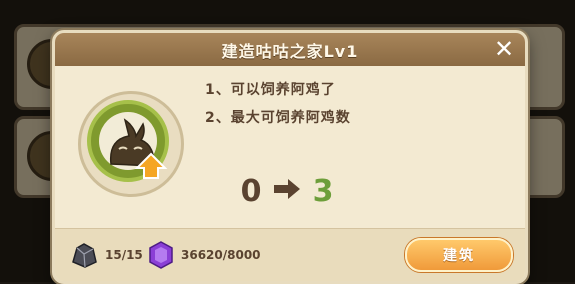  I want to click on feature-line: 2、最大可饲养阿鸡数, so click(278, 118).